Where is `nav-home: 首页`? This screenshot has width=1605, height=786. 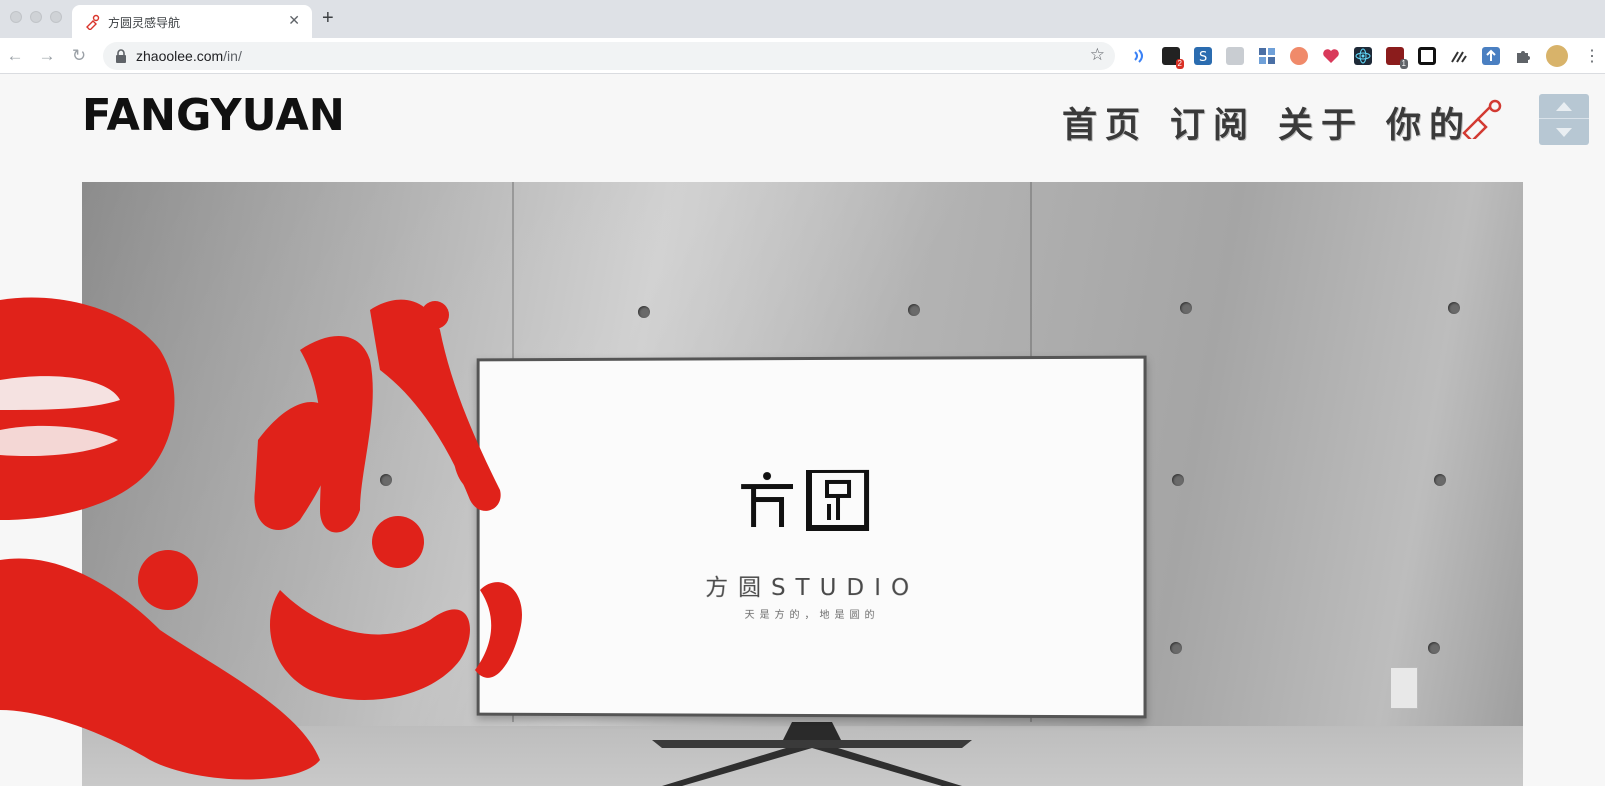
nav-home: 首页 is located at coordinates (1105, 122).